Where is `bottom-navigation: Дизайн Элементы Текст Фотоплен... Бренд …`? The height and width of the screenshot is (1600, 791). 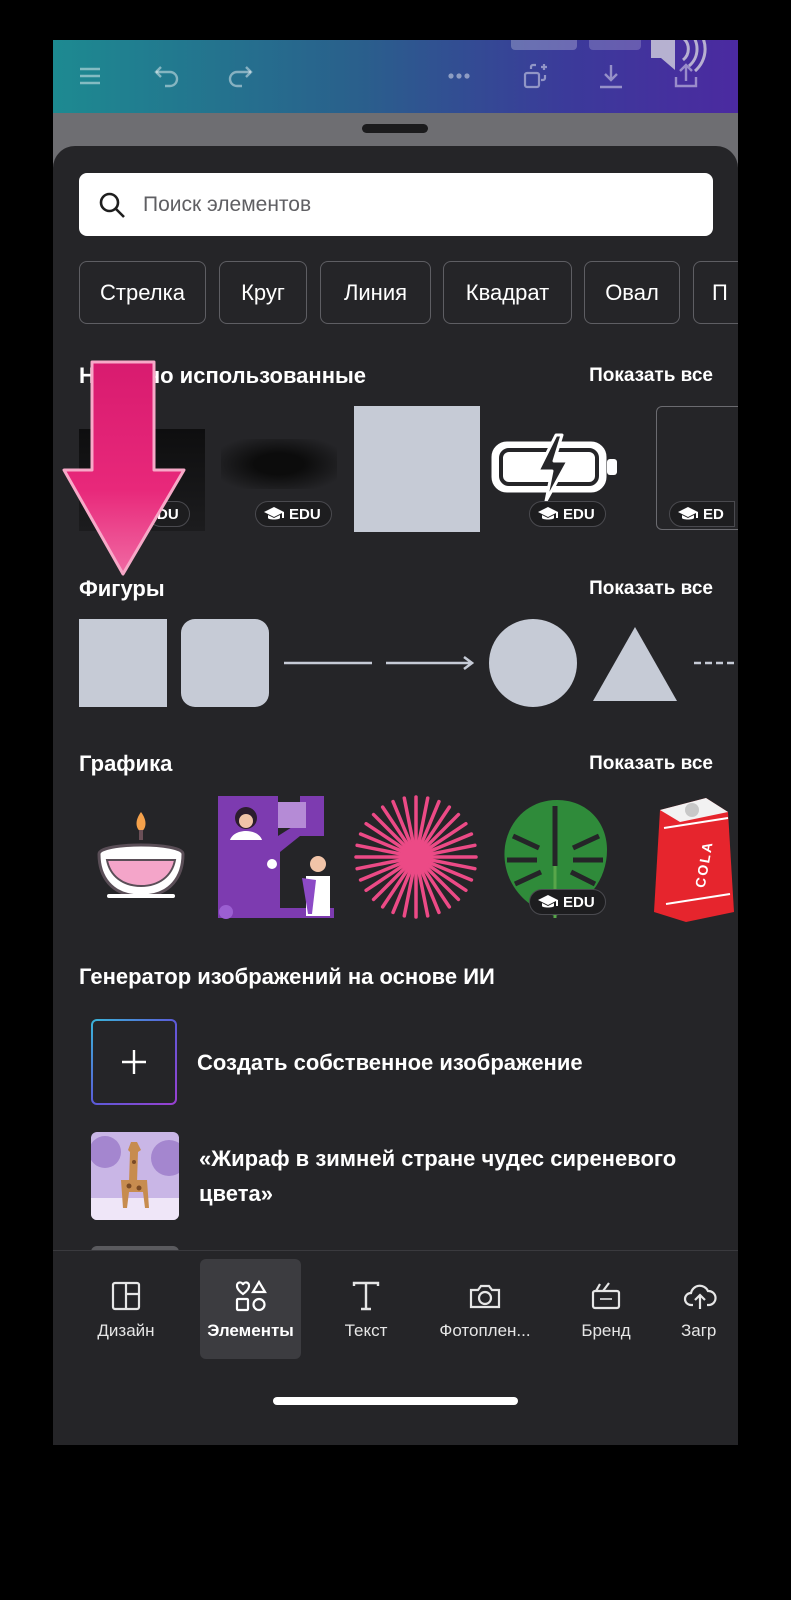 bottom-navigation: Дизайн Элементы Текст Фотоплен... Бренд … is located at coordinates (395, 1344).